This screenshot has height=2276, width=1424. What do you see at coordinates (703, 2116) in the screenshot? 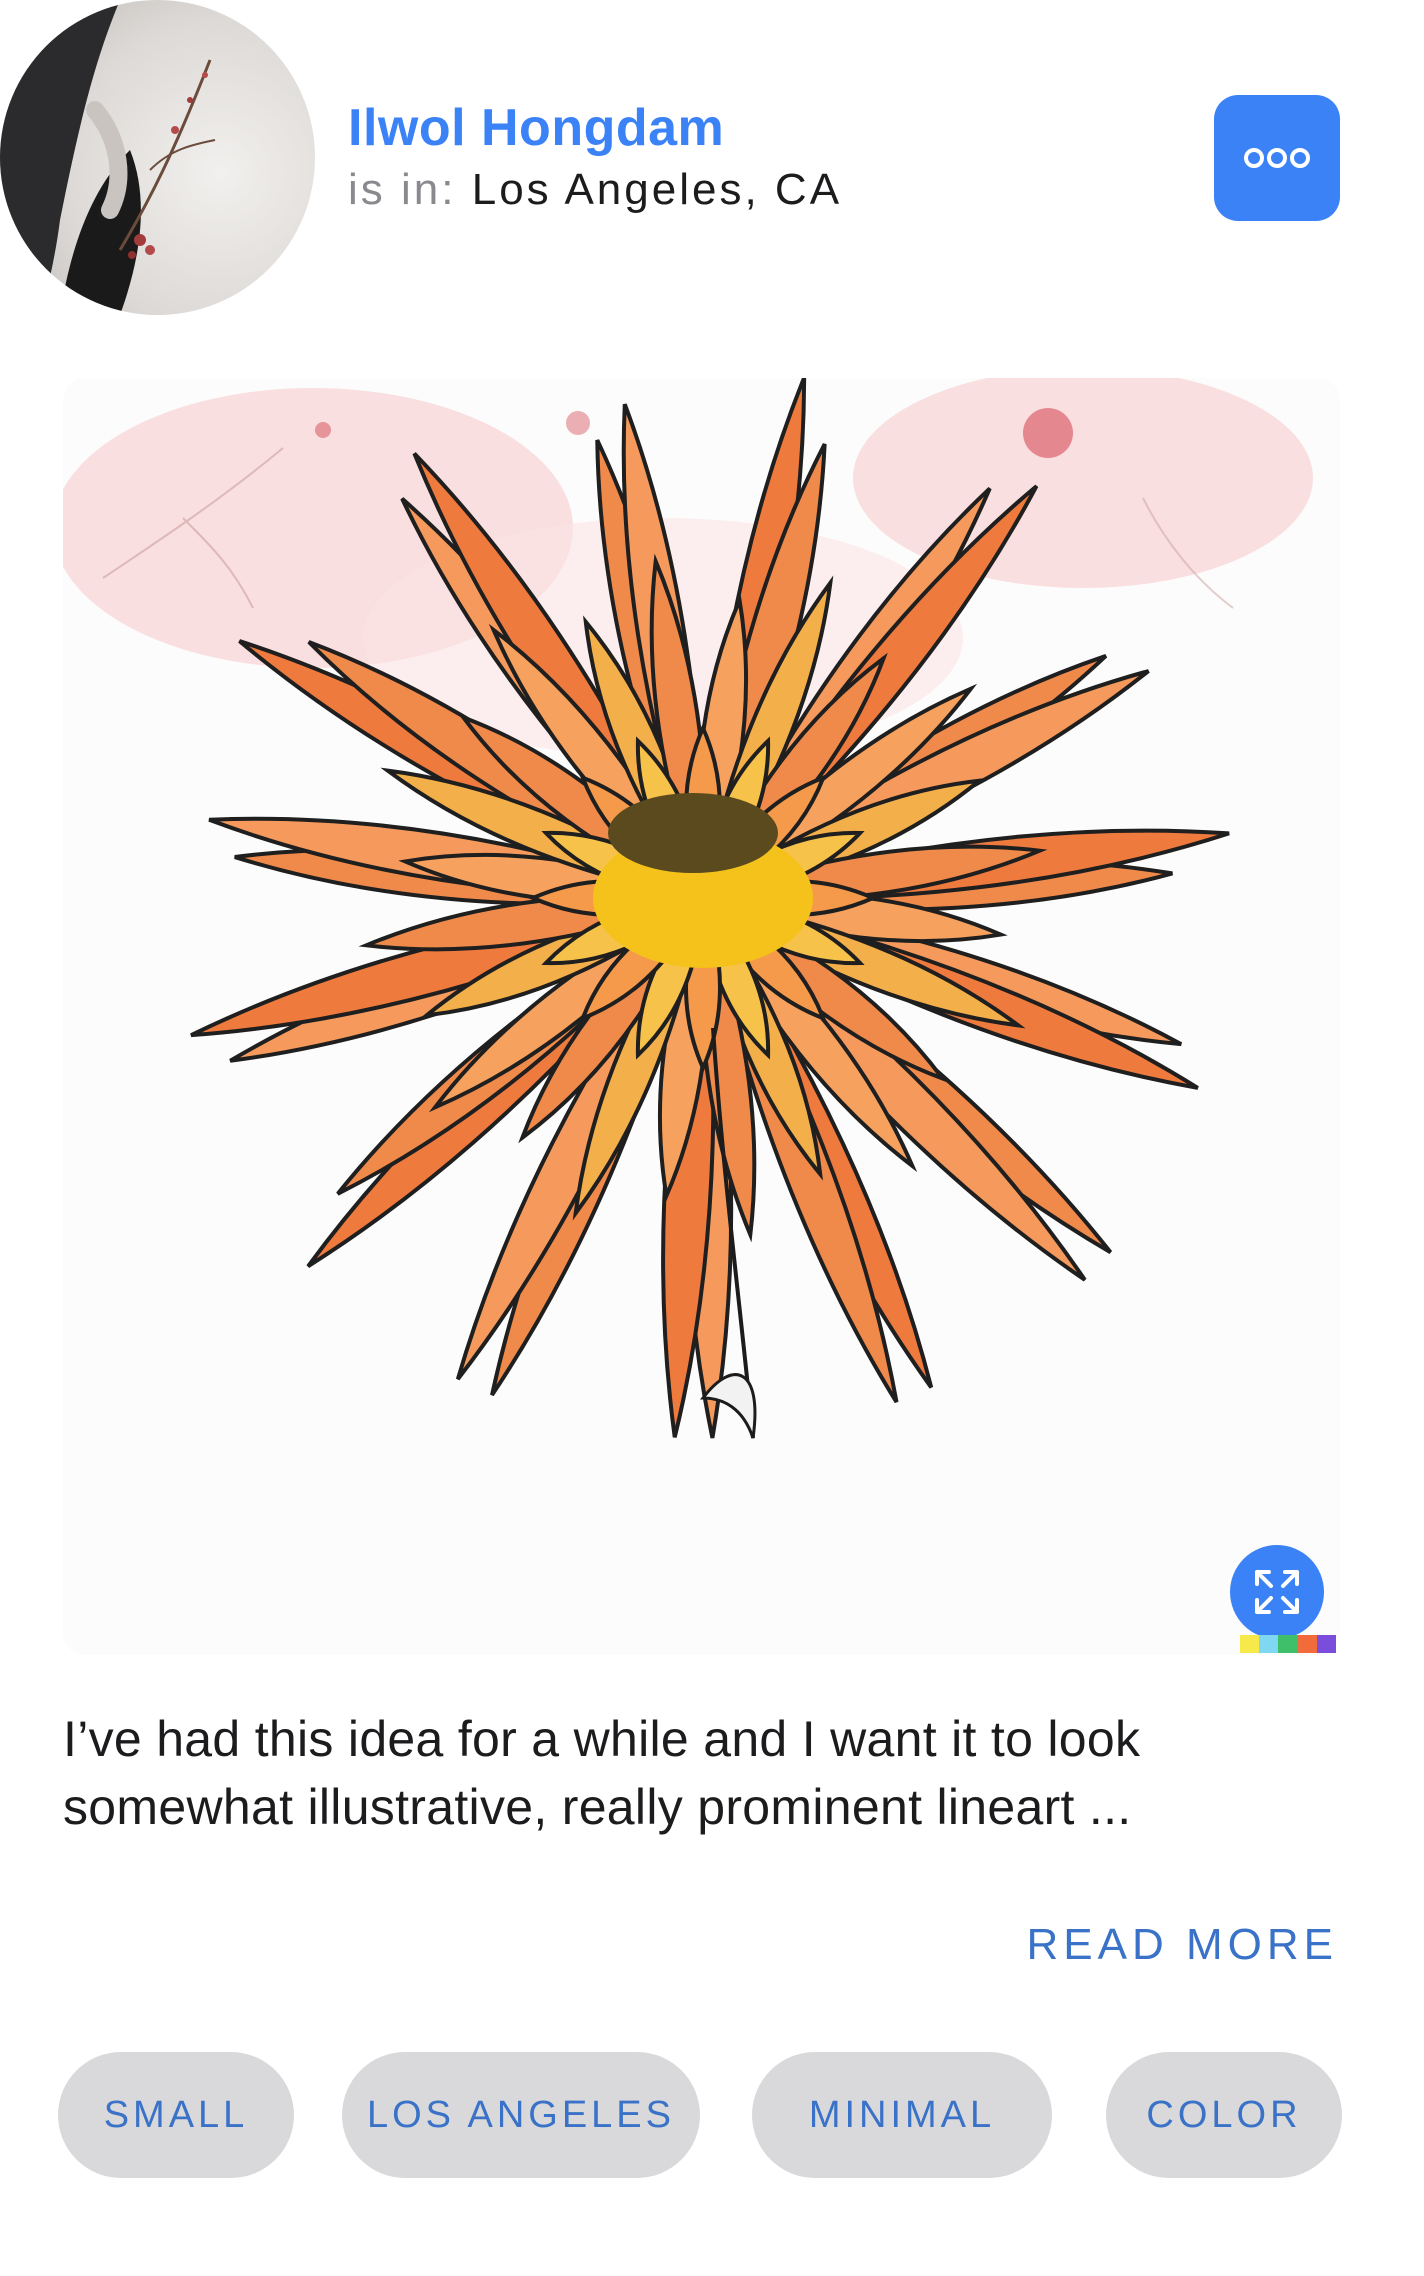
I see `tag-list: SMALL LOS ANGELES MINIMAL COLOR` at bounding box center [703, 2116].